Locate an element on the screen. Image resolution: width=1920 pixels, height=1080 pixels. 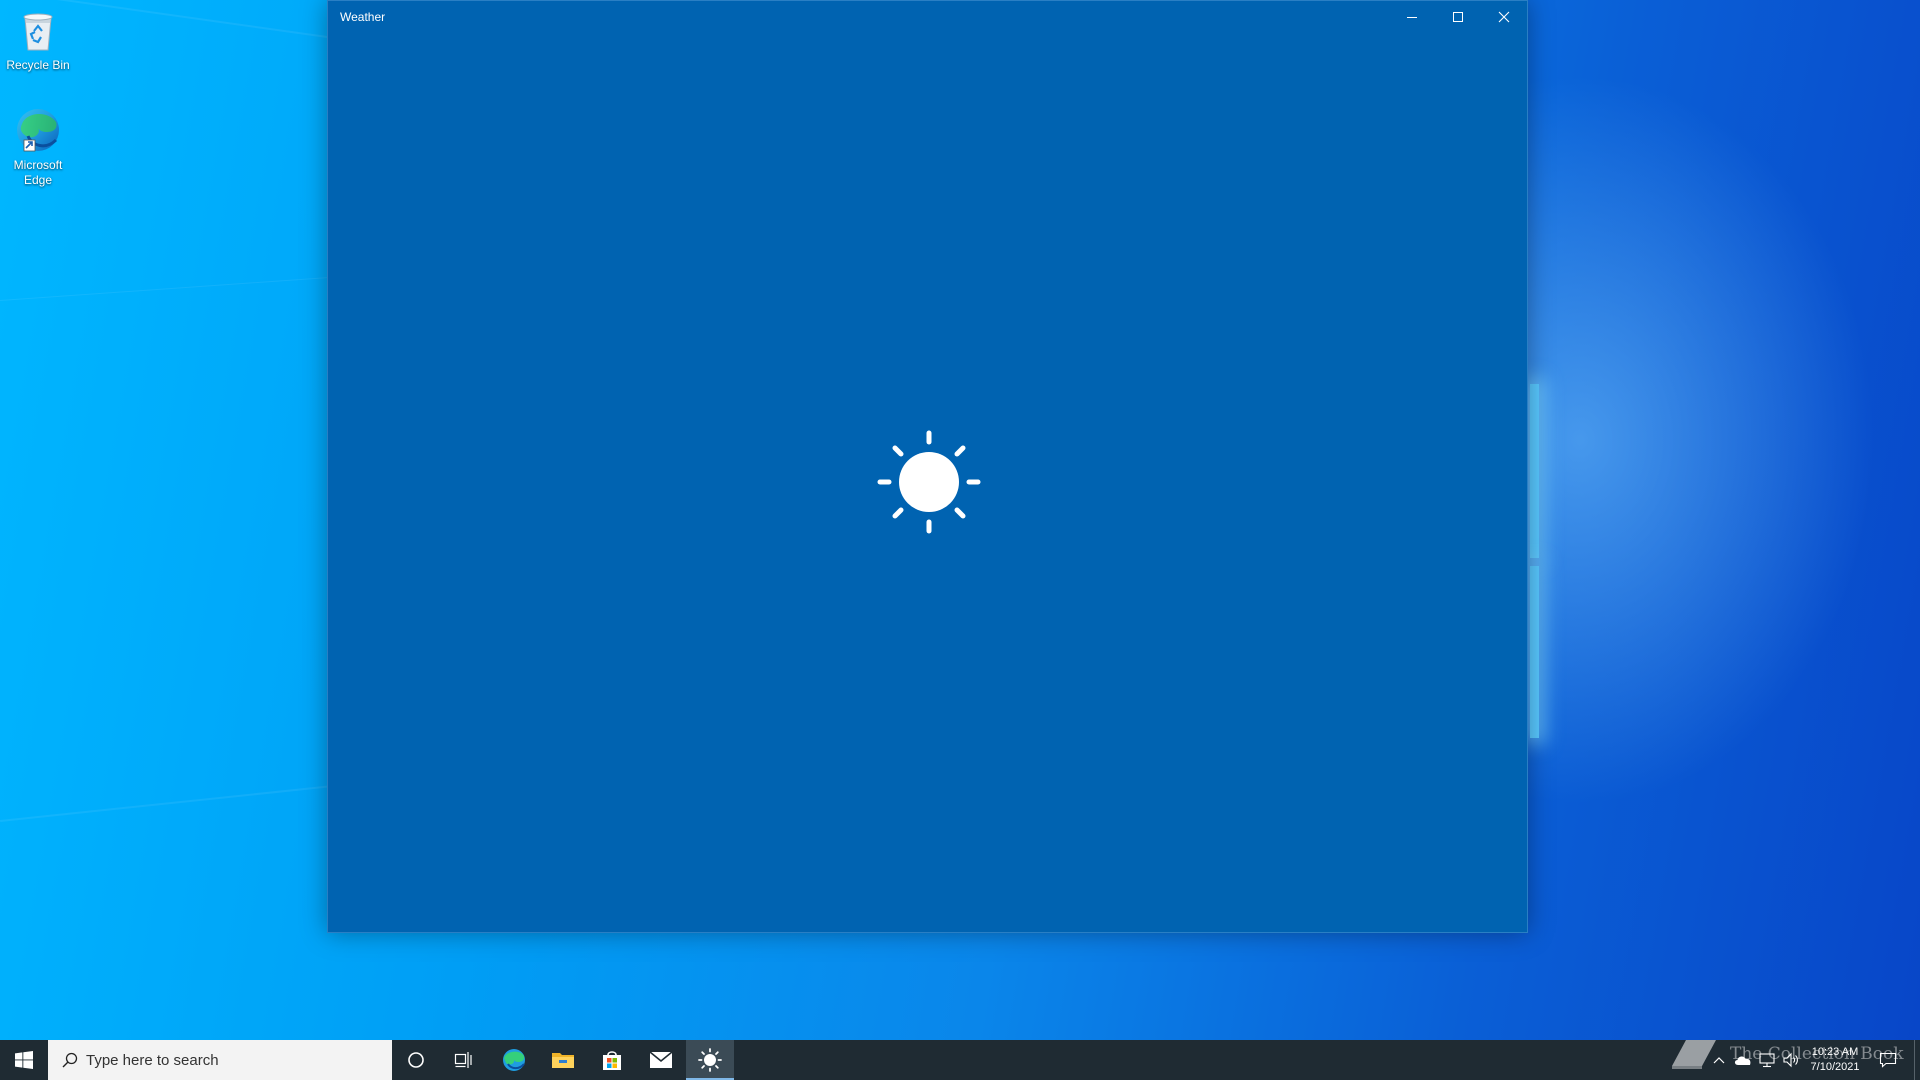
taskbar-store-button is located at coordinates (612, 1060).